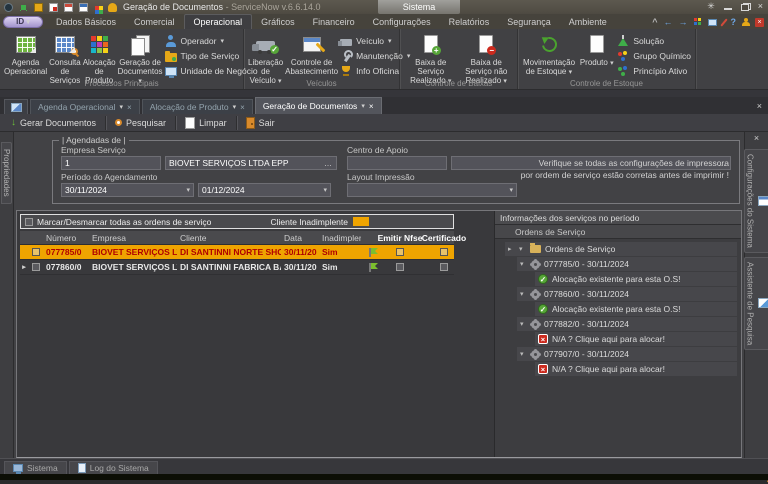 The width and height of the screenshot is (768, 484). I want to click on tree-os-node: ▾ 077907/0 - 30/11/2024, so click(627, 354).